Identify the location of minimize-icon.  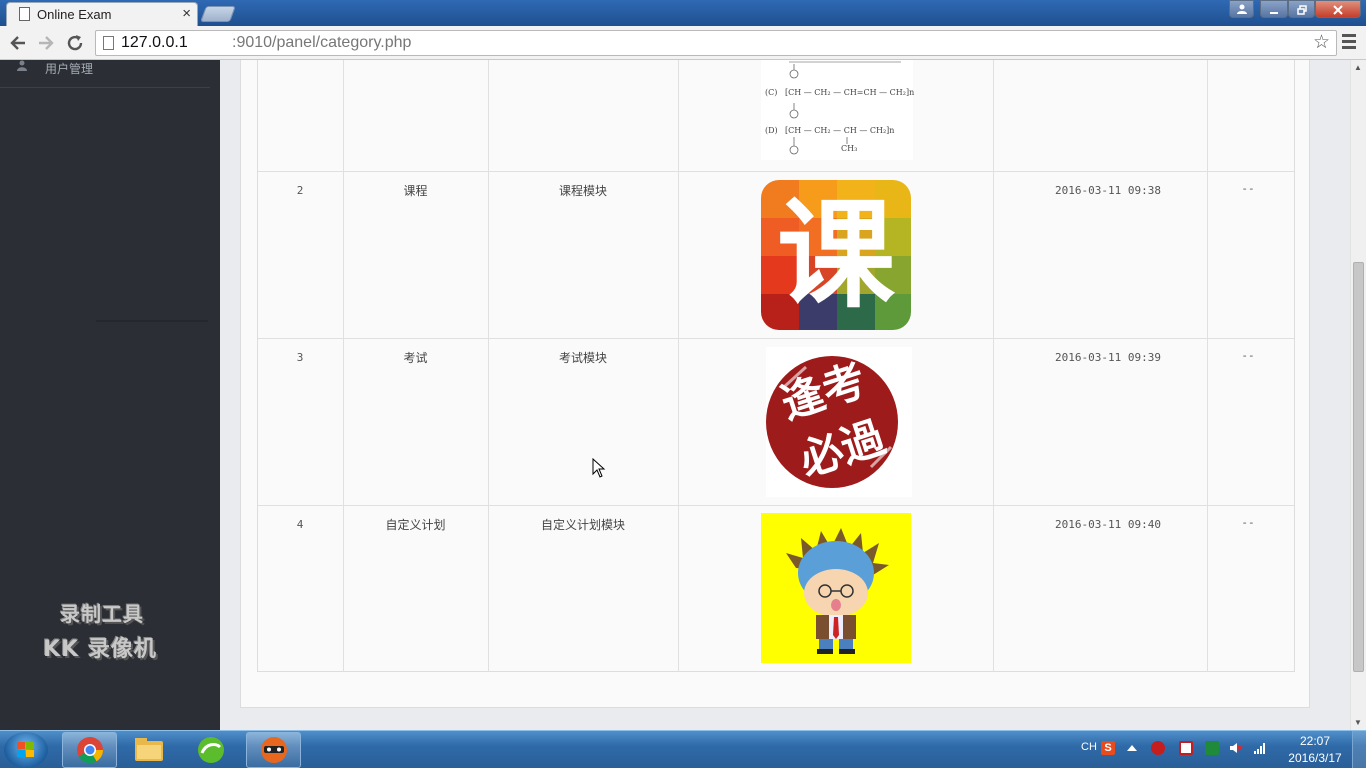
(1274, 13).